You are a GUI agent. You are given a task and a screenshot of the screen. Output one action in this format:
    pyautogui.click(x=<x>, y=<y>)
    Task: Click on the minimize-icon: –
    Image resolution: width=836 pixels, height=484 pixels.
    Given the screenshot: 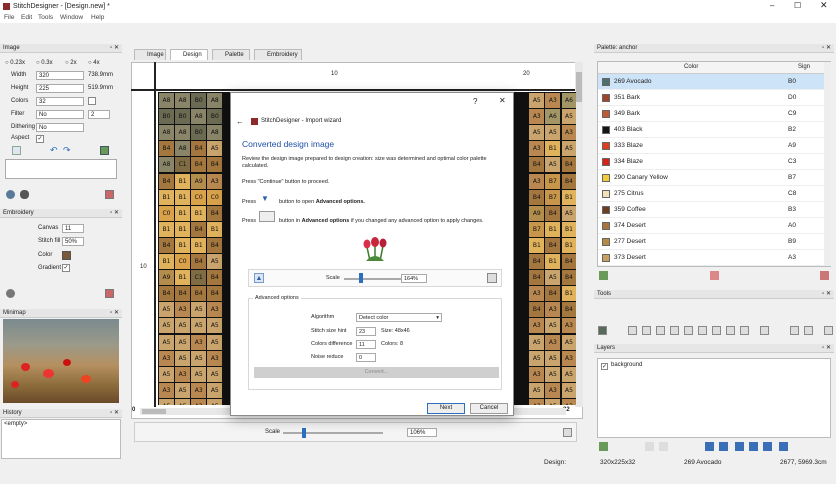 What is the action you would take?
    pyautogui.click(x=772, y=5)
    